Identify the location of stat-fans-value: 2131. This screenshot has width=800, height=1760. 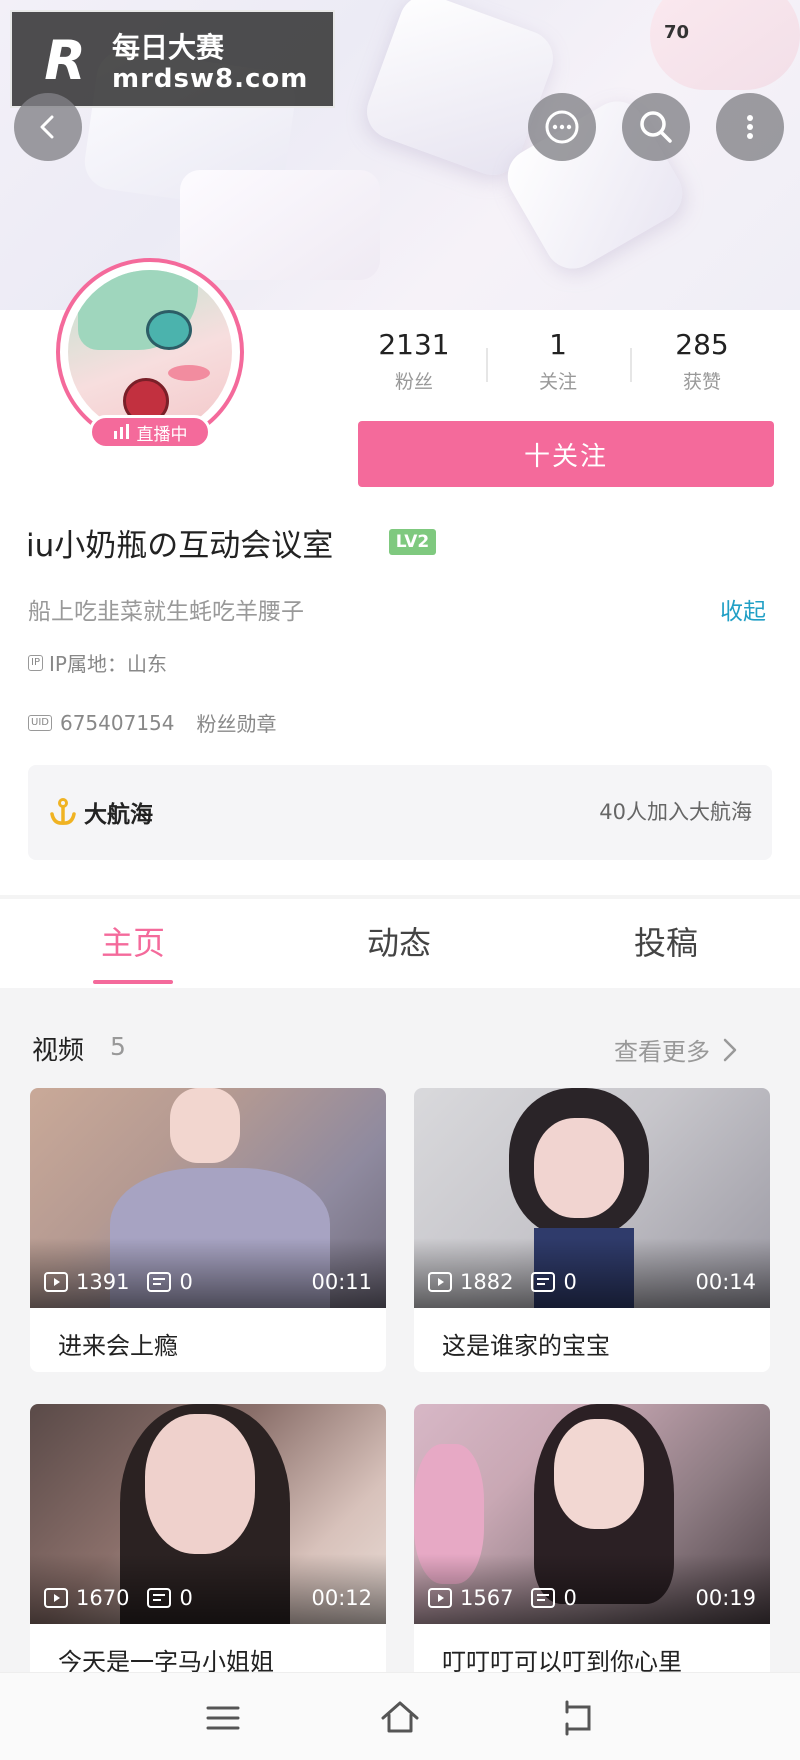
(414, 344).